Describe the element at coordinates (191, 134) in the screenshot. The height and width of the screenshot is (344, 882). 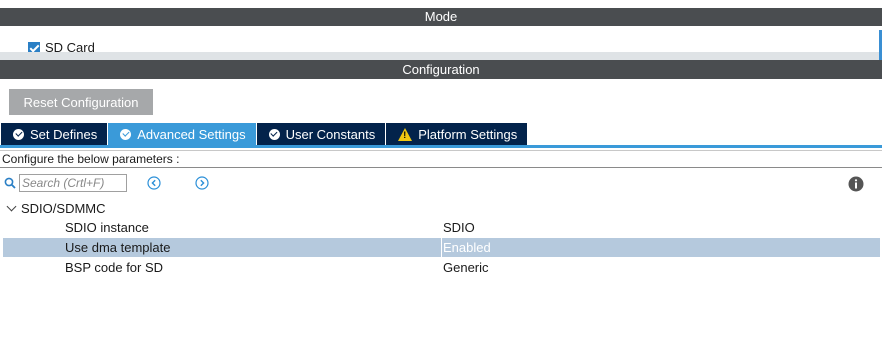
I see `tab-label: Advanced Settings` at that location.